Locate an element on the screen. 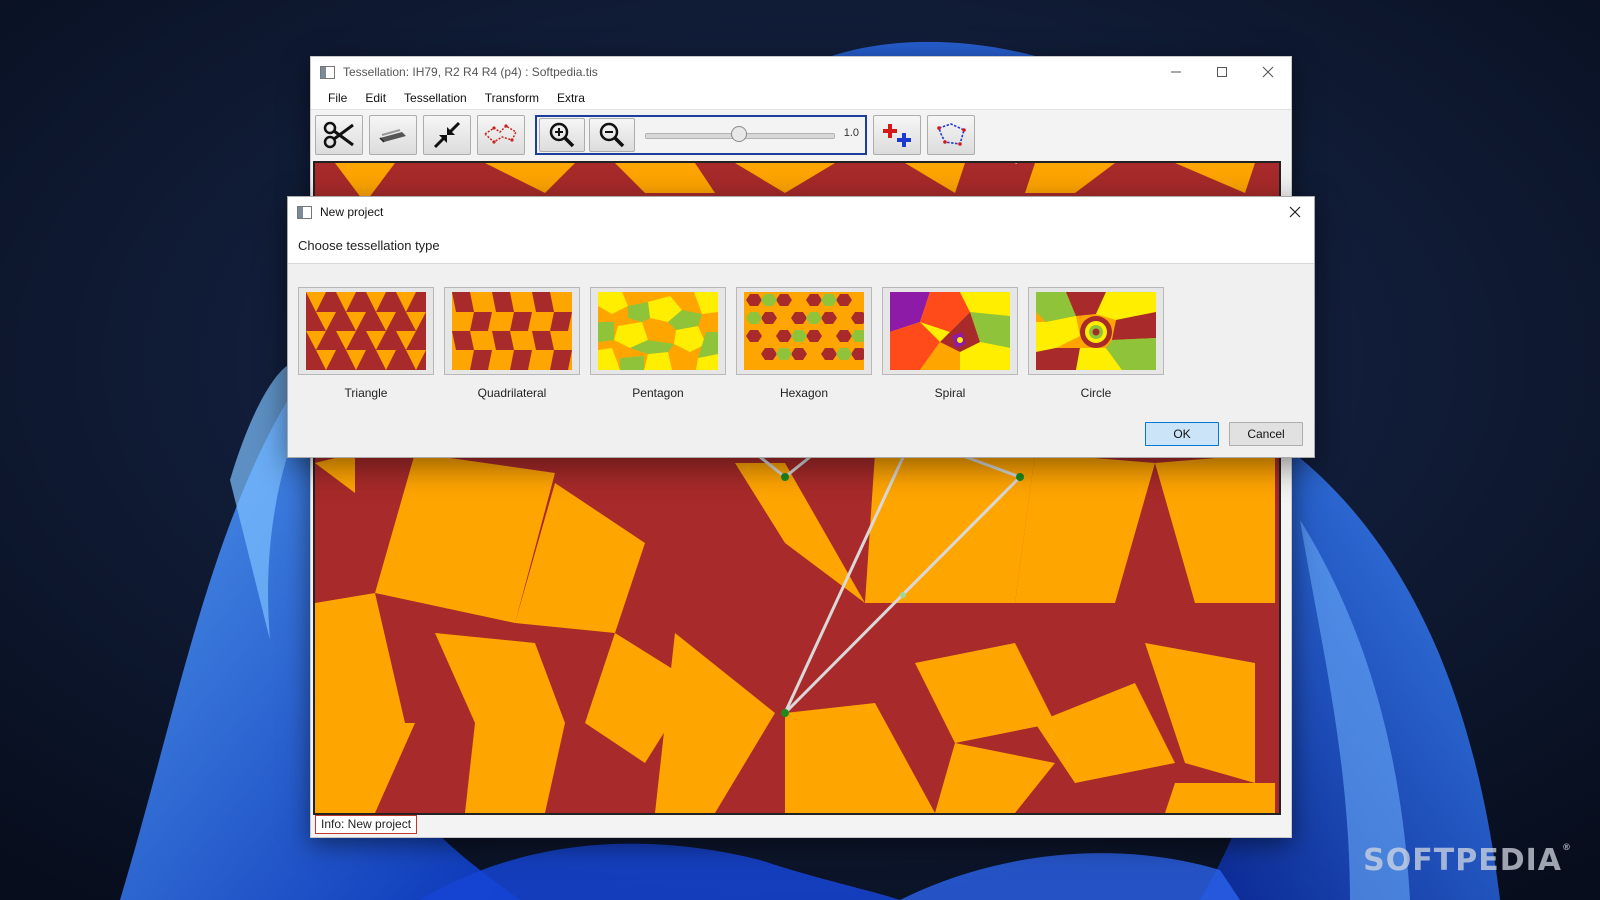 The image size is (1600, 900). collapse-button is located at coordinates (447, 135).